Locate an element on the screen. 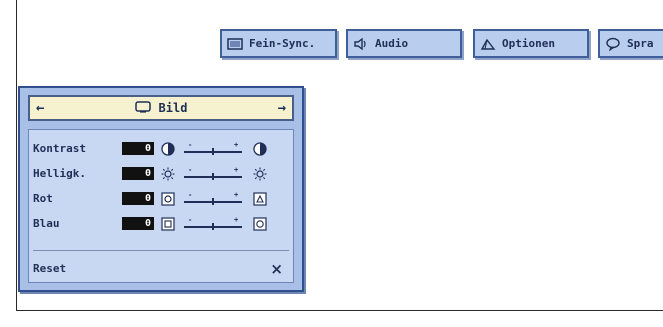  setting-label: Helligk. is located at coordinates (59, 173).